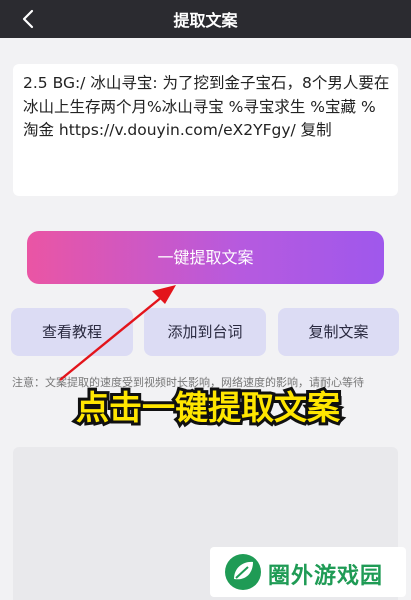 This screenshot has width=411, height=600. What do you see at coordinates (243, 572) in the screenshot?
I see `leaf-logo-icon` at bounding box center [243, 572].